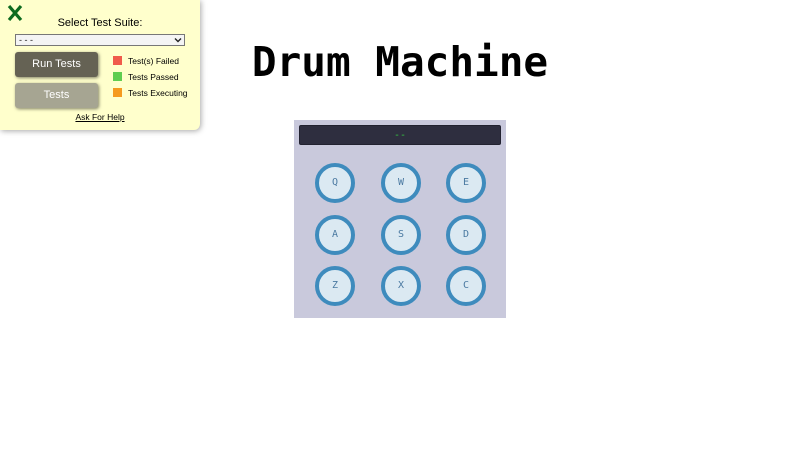  What do you see at coordinates (158, 93) in the screenshot?
I see `legend-label: Tests Executing` at bounding box center [158, 93].